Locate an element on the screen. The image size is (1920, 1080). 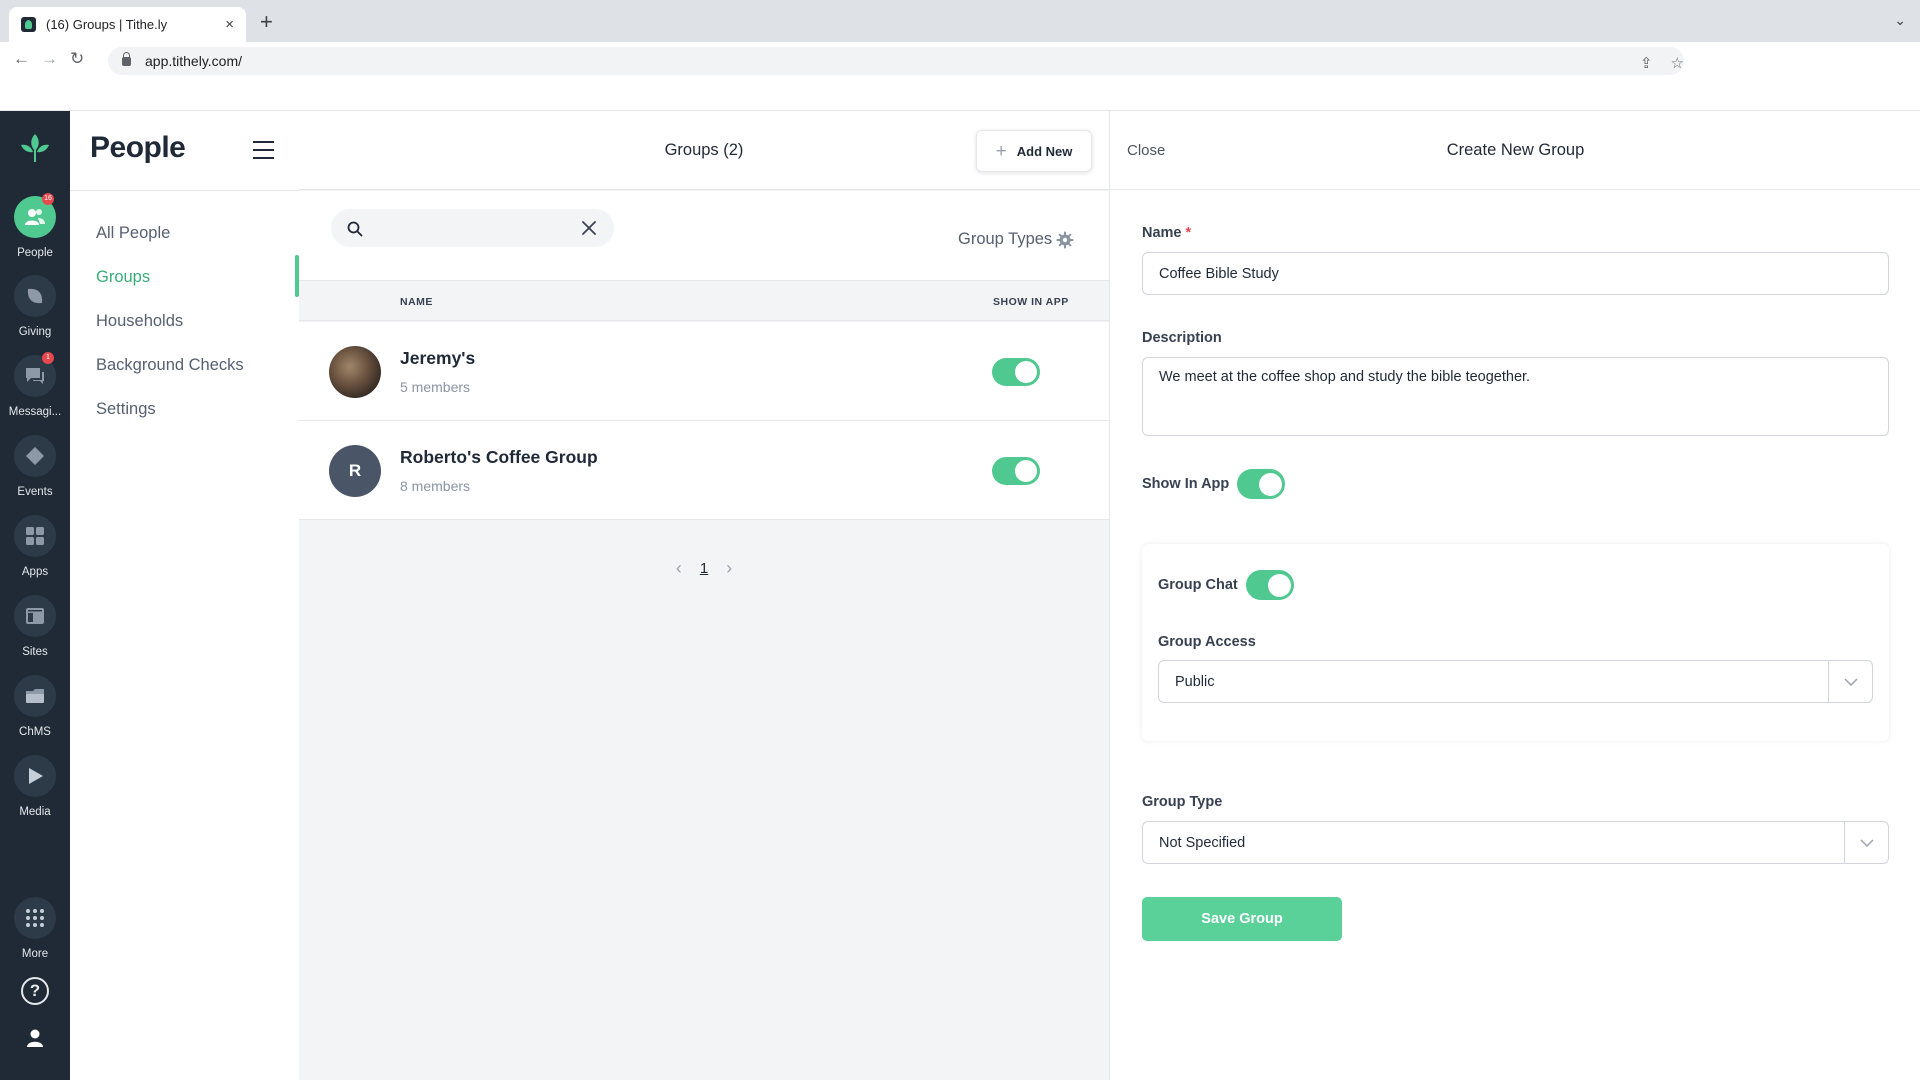
prev-page-chevron-icon: ‹ is located at coordinates (679, 568).